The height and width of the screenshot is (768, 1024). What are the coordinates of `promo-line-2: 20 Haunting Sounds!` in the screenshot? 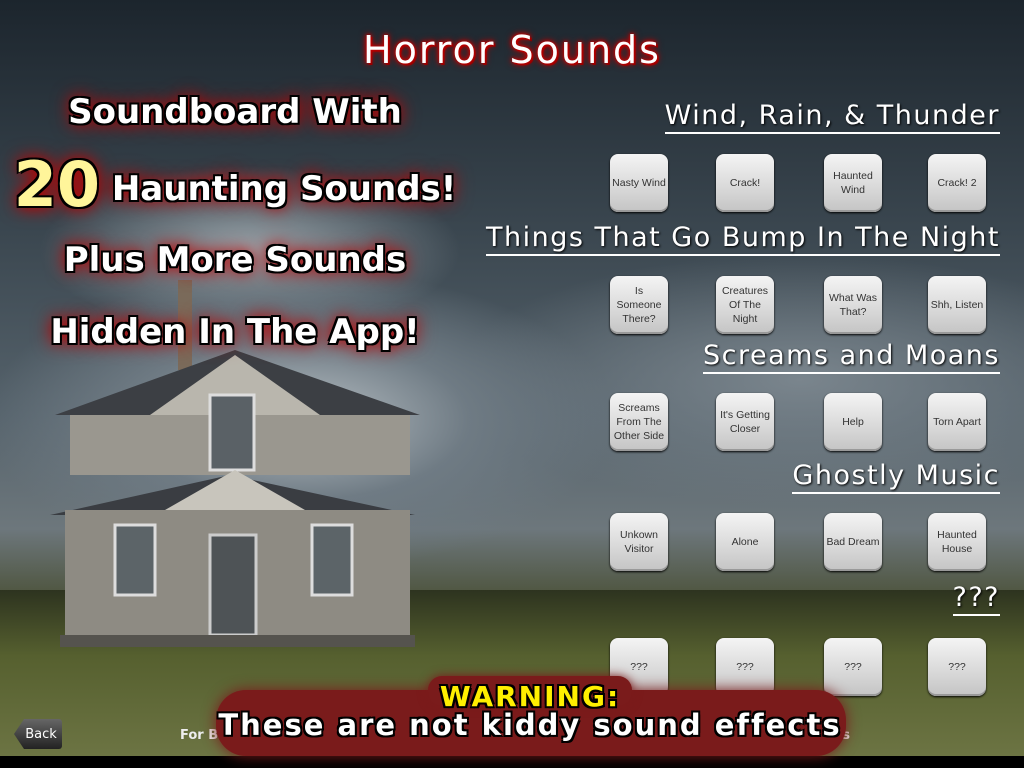 It's located at (235, 184).